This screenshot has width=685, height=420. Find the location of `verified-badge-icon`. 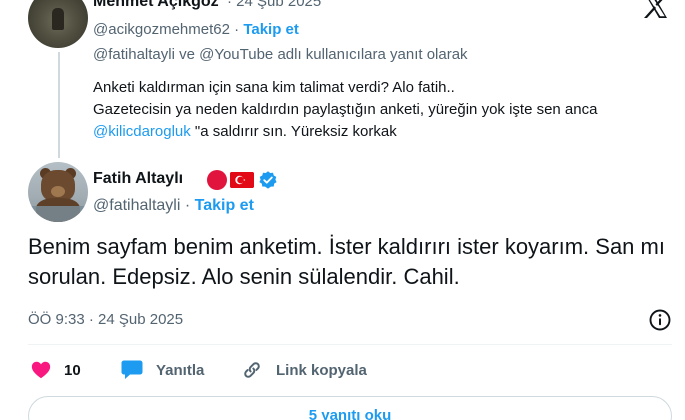

verified-badge-icon is located at coordinates (268, 180).